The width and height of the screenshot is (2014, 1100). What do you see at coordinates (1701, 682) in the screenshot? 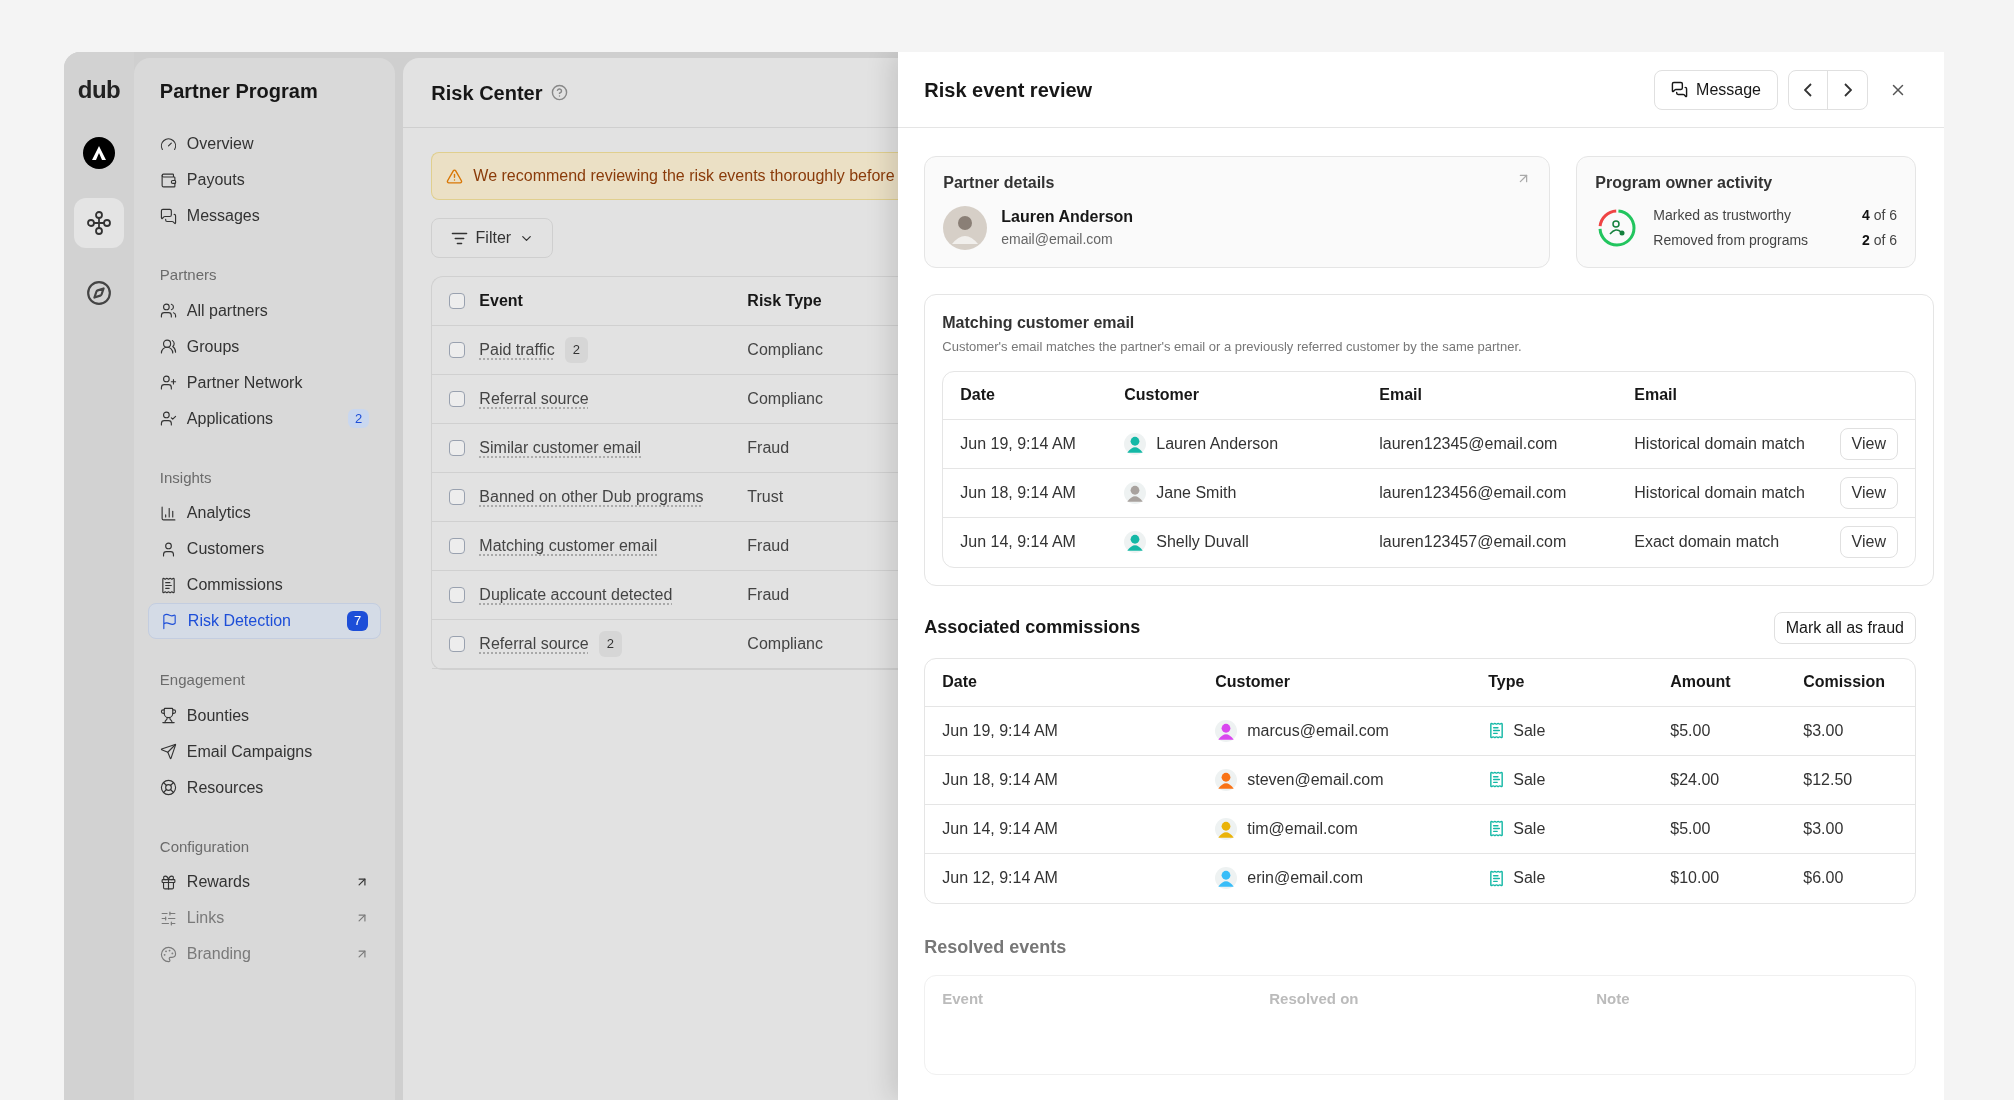
I see `column-header: Amount` at bounding box center [1701, 682].